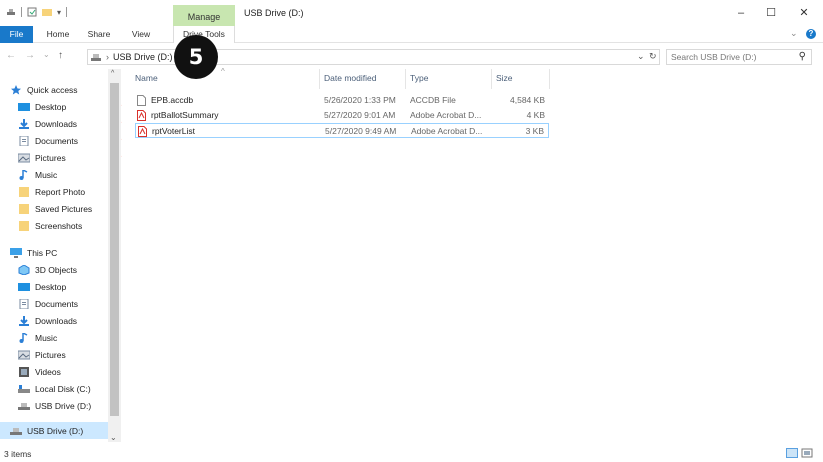 This screenshot has width=823, height=462. What do you see at coordinates (527, 100) in the screenshot?
I see `file-size: 4,584 KB` at bounding box center [527, 100].